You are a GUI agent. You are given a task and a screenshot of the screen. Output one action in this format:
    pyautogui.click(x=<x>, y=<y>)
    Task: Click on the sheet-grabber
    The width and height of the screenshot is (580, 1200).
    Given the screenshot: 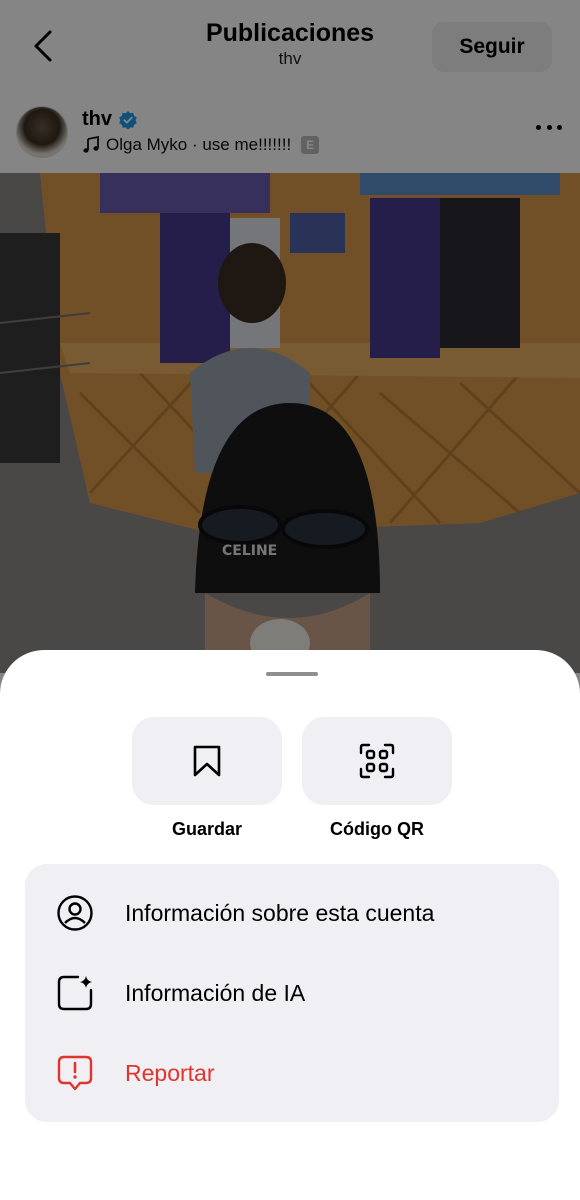 What is the action you would take?
    pyautogui.click(x=292, y=674)
    